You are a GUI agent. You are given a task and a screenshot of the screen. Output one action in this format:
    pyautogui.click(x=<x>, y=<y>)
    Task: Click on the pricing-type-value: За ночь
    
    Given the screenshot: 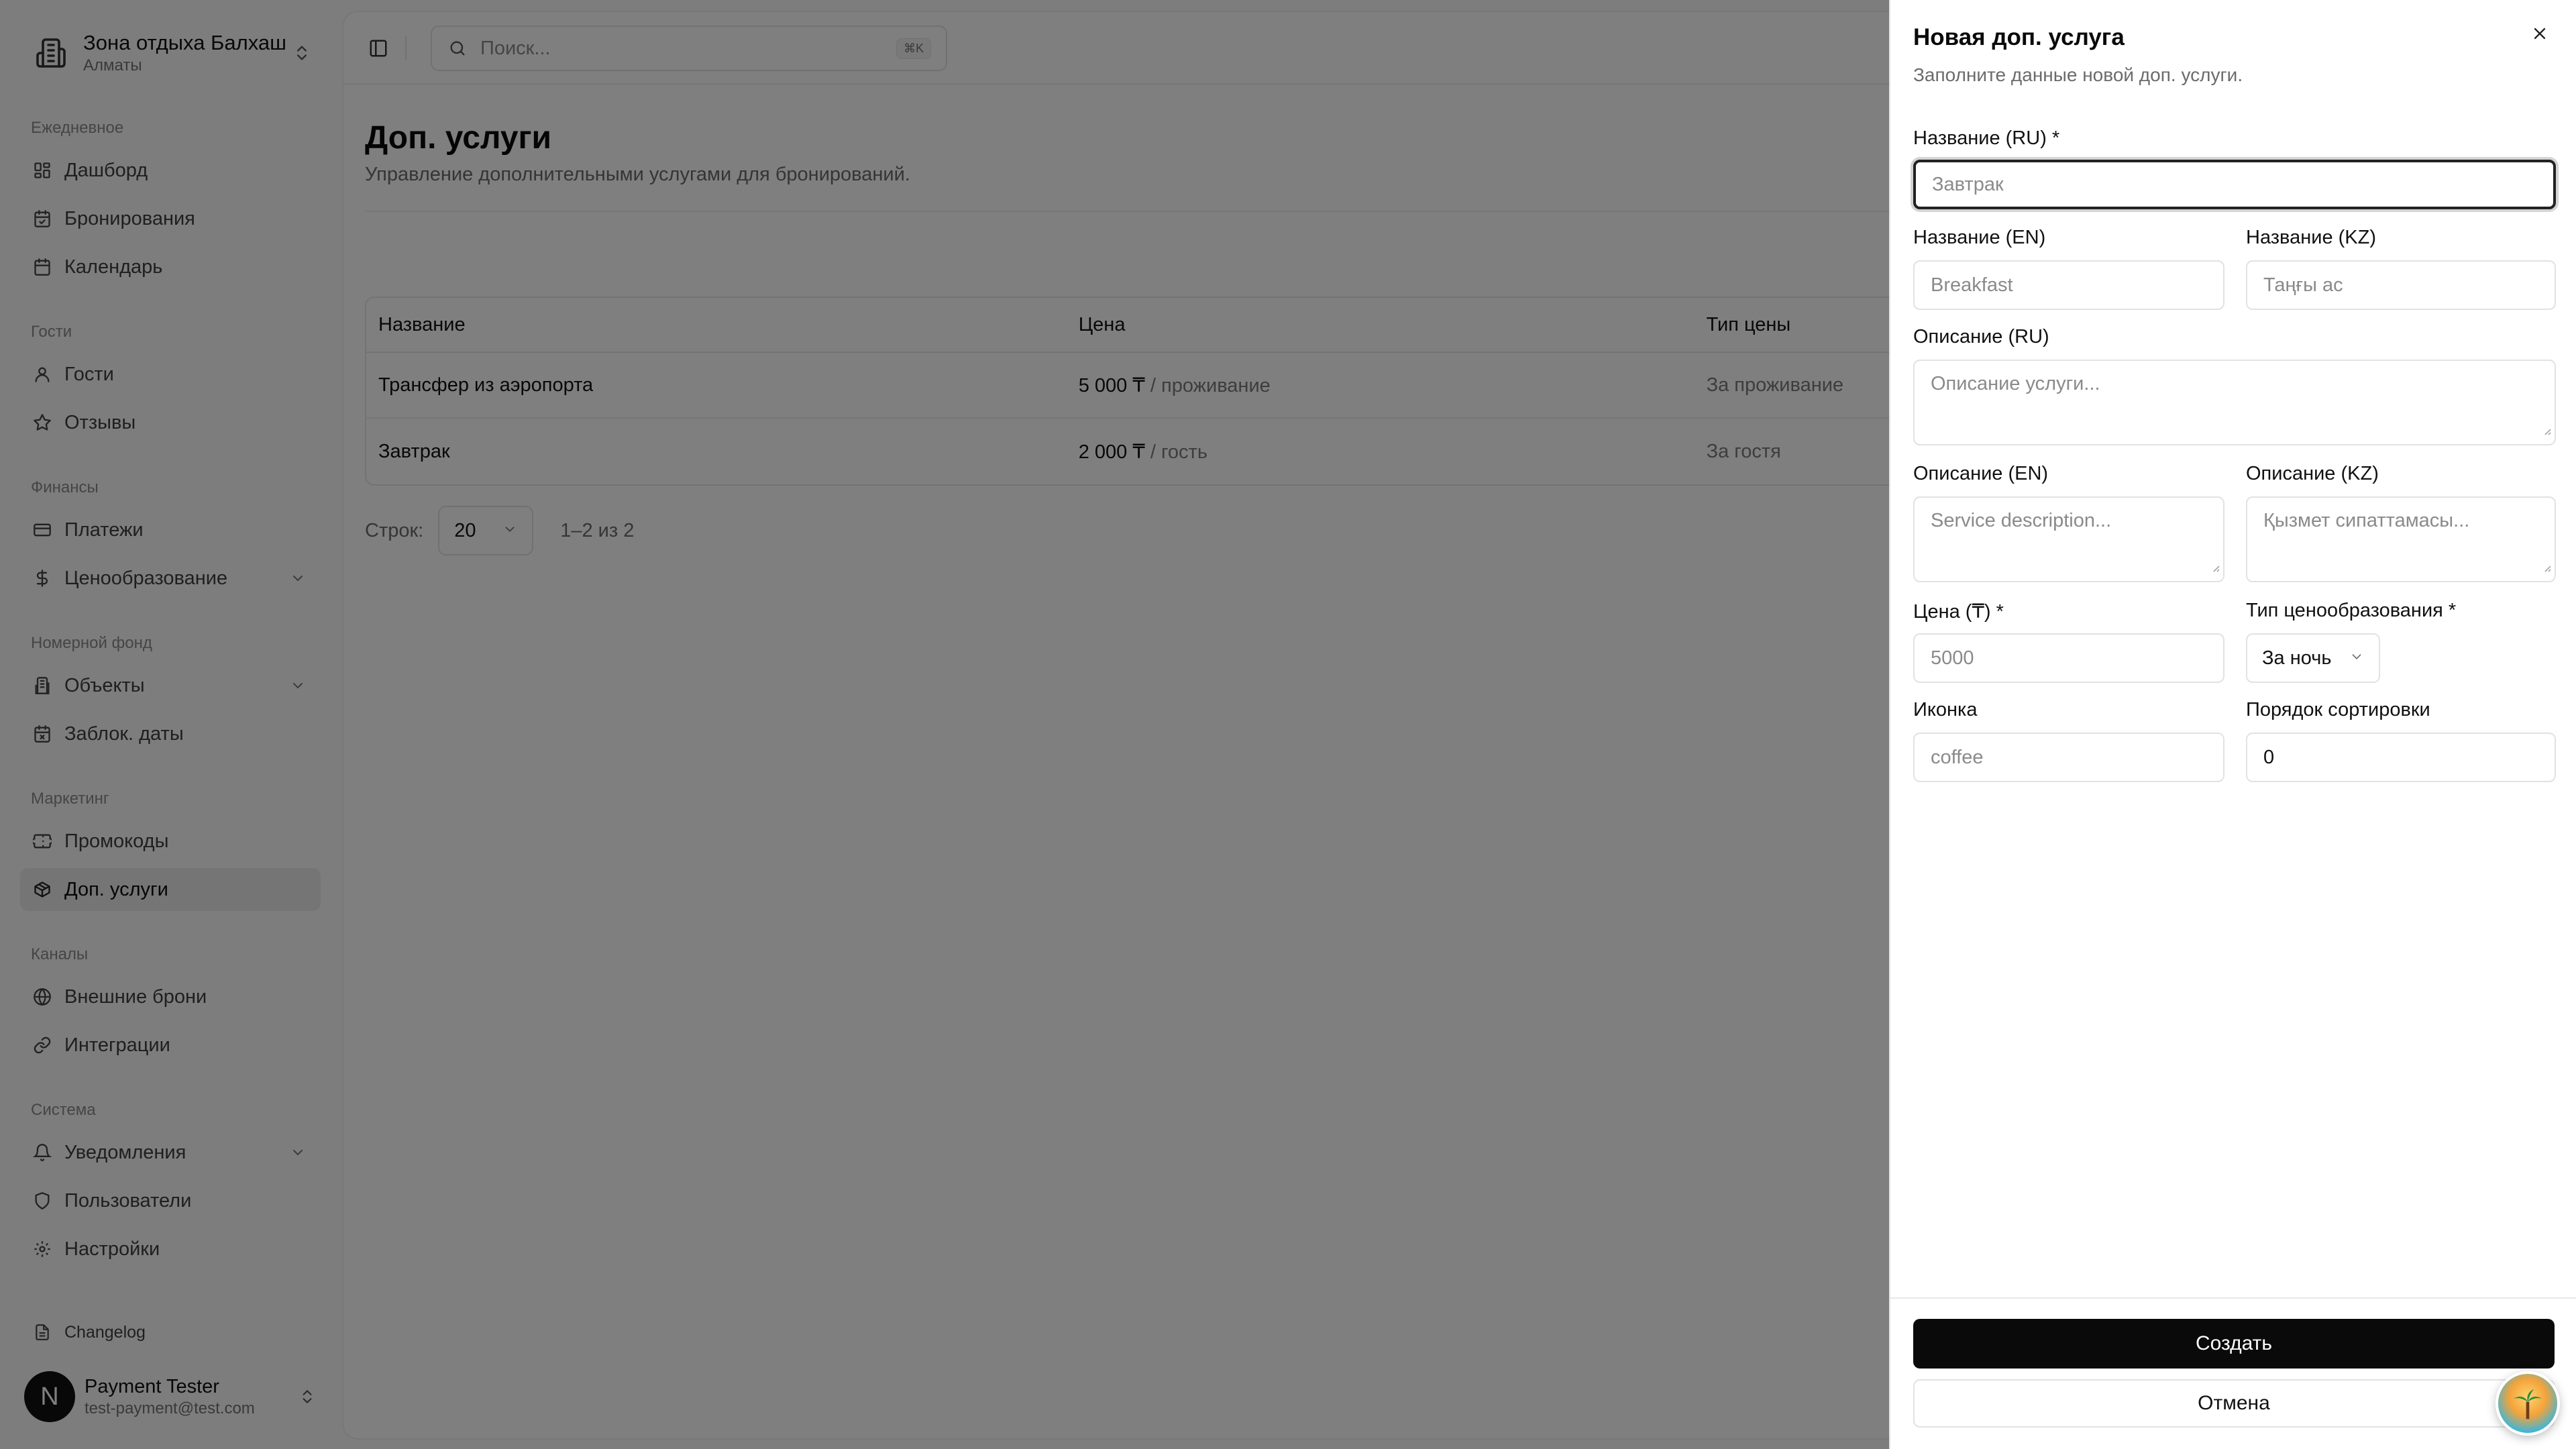 What is the action you would take?
    pyautogui.click(x=2297, y=658)
    